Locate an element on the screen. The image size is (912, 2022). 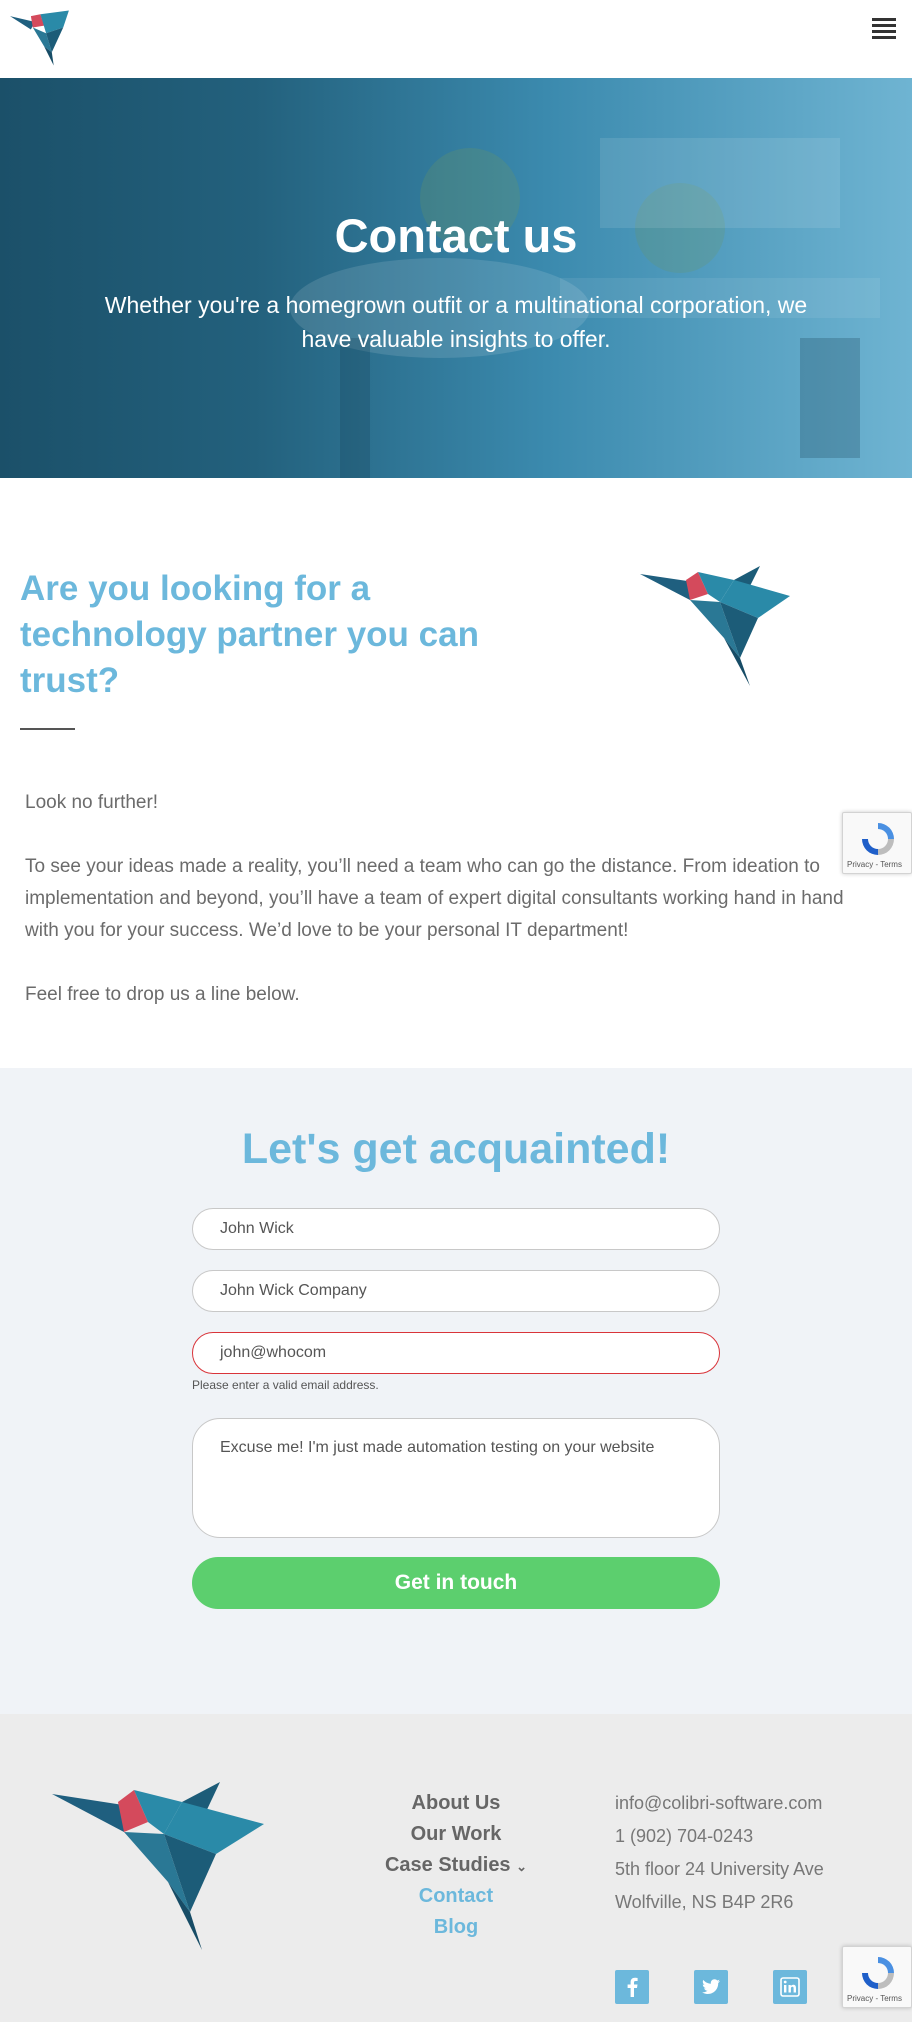
intro-paragraph-1: Look no further! is located at coordinates (92, 802).